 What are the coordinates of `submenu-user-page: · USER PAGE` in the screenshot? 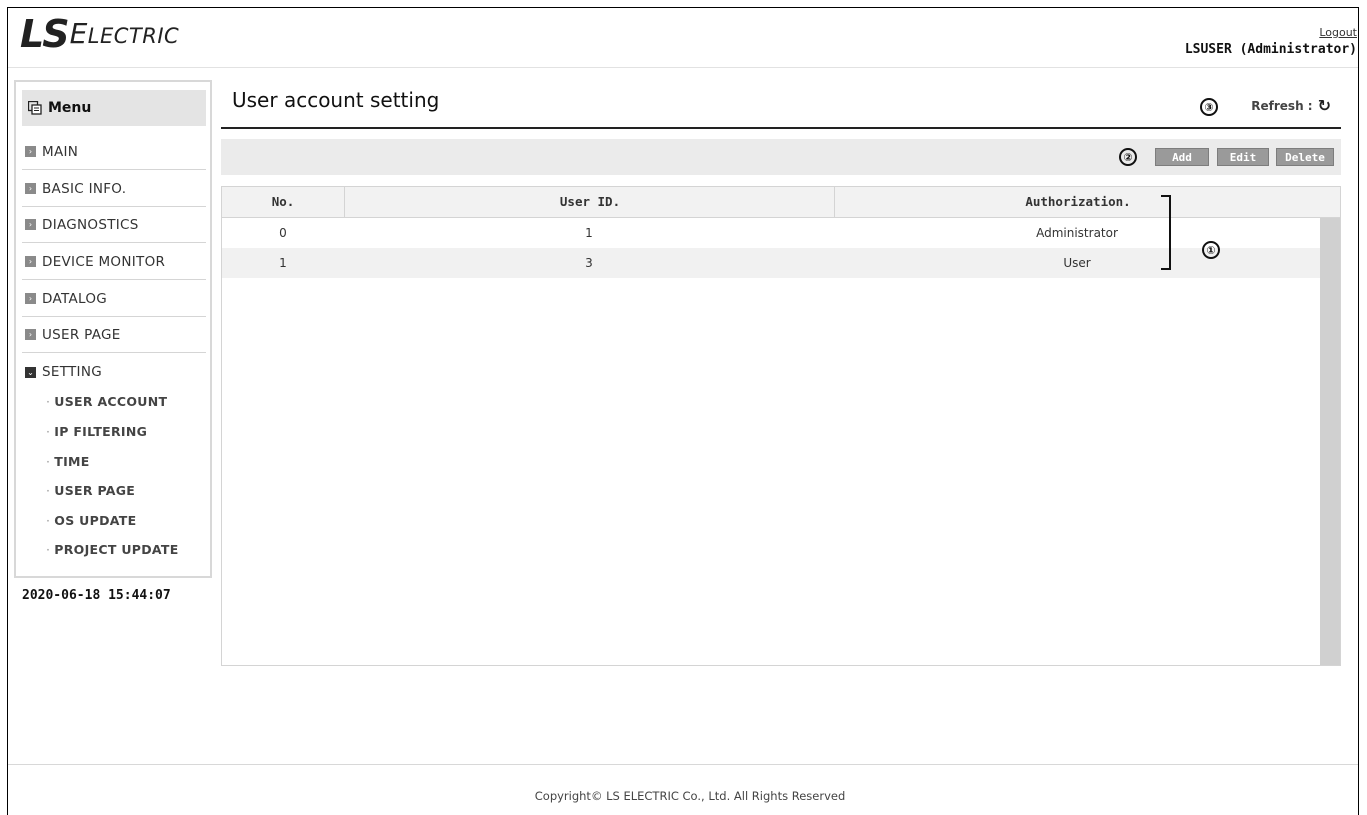 It's located at (90, 490).